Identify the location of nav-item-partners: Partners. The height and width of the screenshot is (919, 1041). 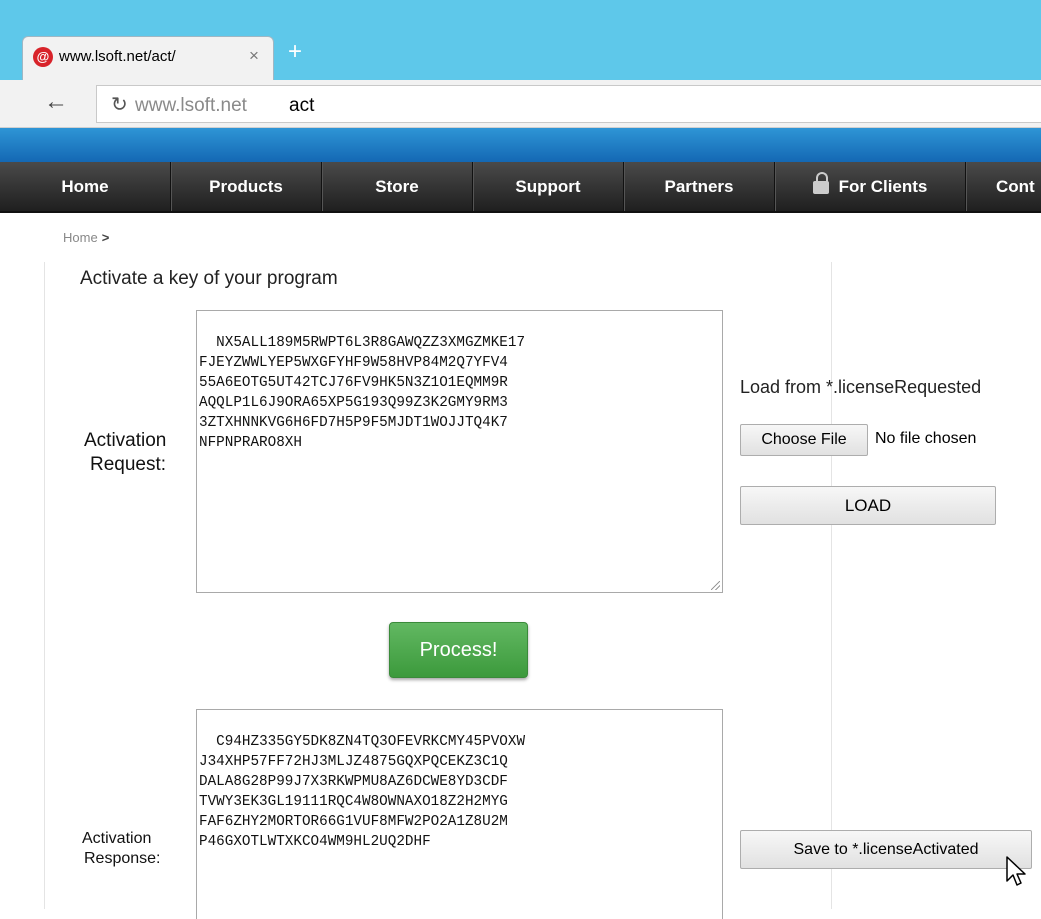
(699, 186).